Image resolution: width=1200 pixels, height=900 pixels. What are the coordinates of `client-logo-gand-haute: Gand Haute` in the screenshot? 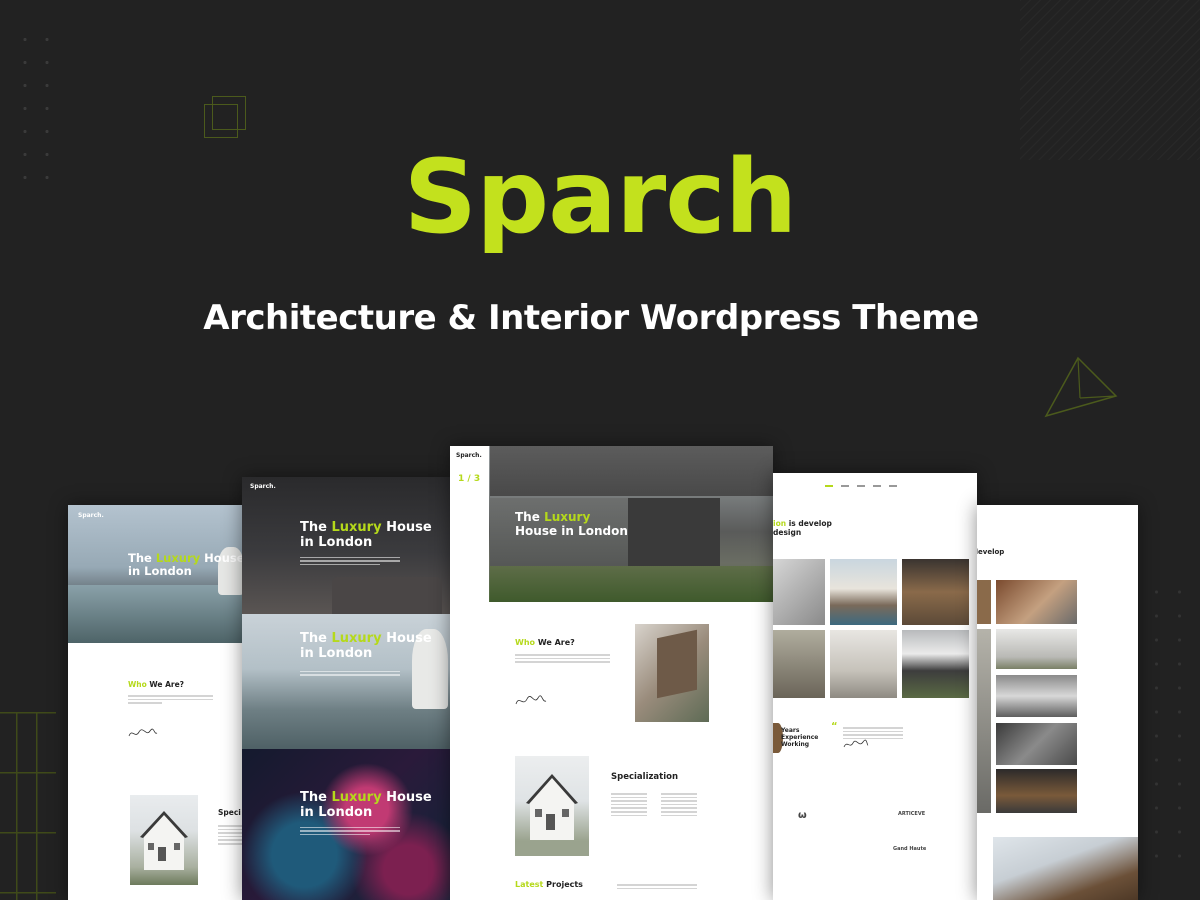 It's located at (910, 849).